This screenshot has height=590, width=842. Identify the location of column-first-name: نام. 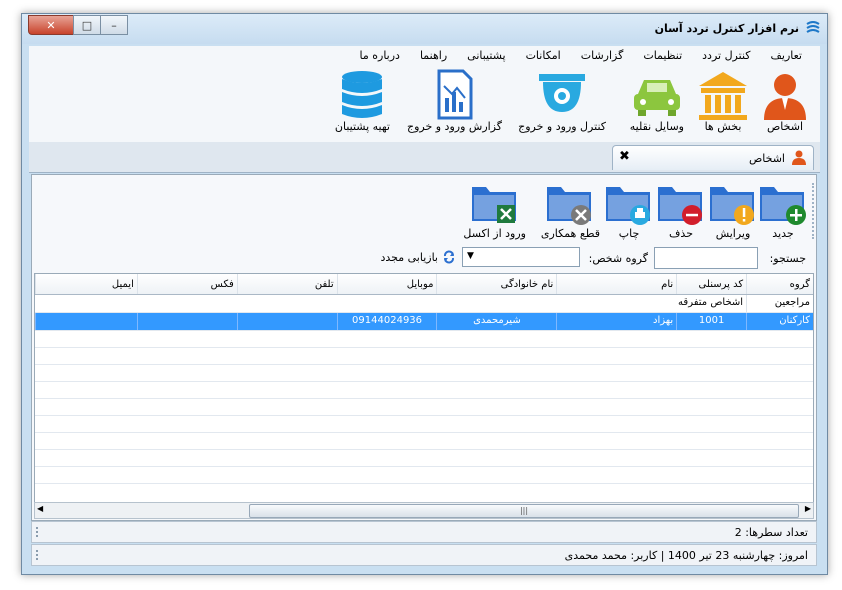
(616, 284).